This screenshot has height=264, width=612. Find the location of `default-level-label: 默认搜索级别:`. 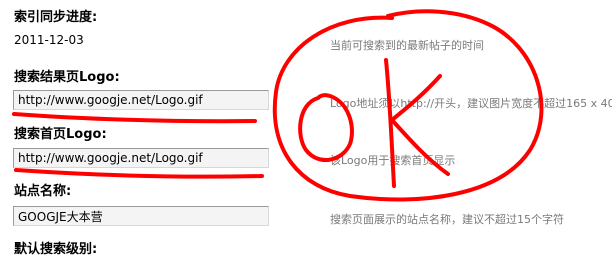

default-level-label: 默认搜索级别: is located at coordinates (56, 249).